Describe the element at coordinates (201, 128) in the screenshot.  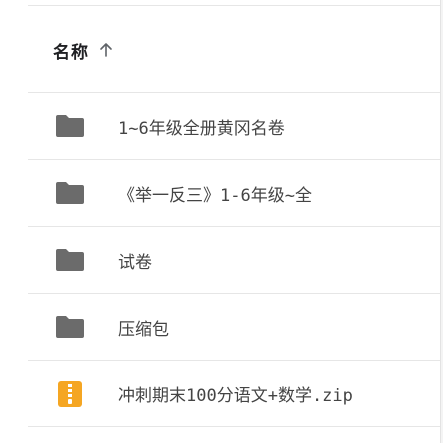
I see `file-name: 1~6年级全册黄冈名卷` at that location.